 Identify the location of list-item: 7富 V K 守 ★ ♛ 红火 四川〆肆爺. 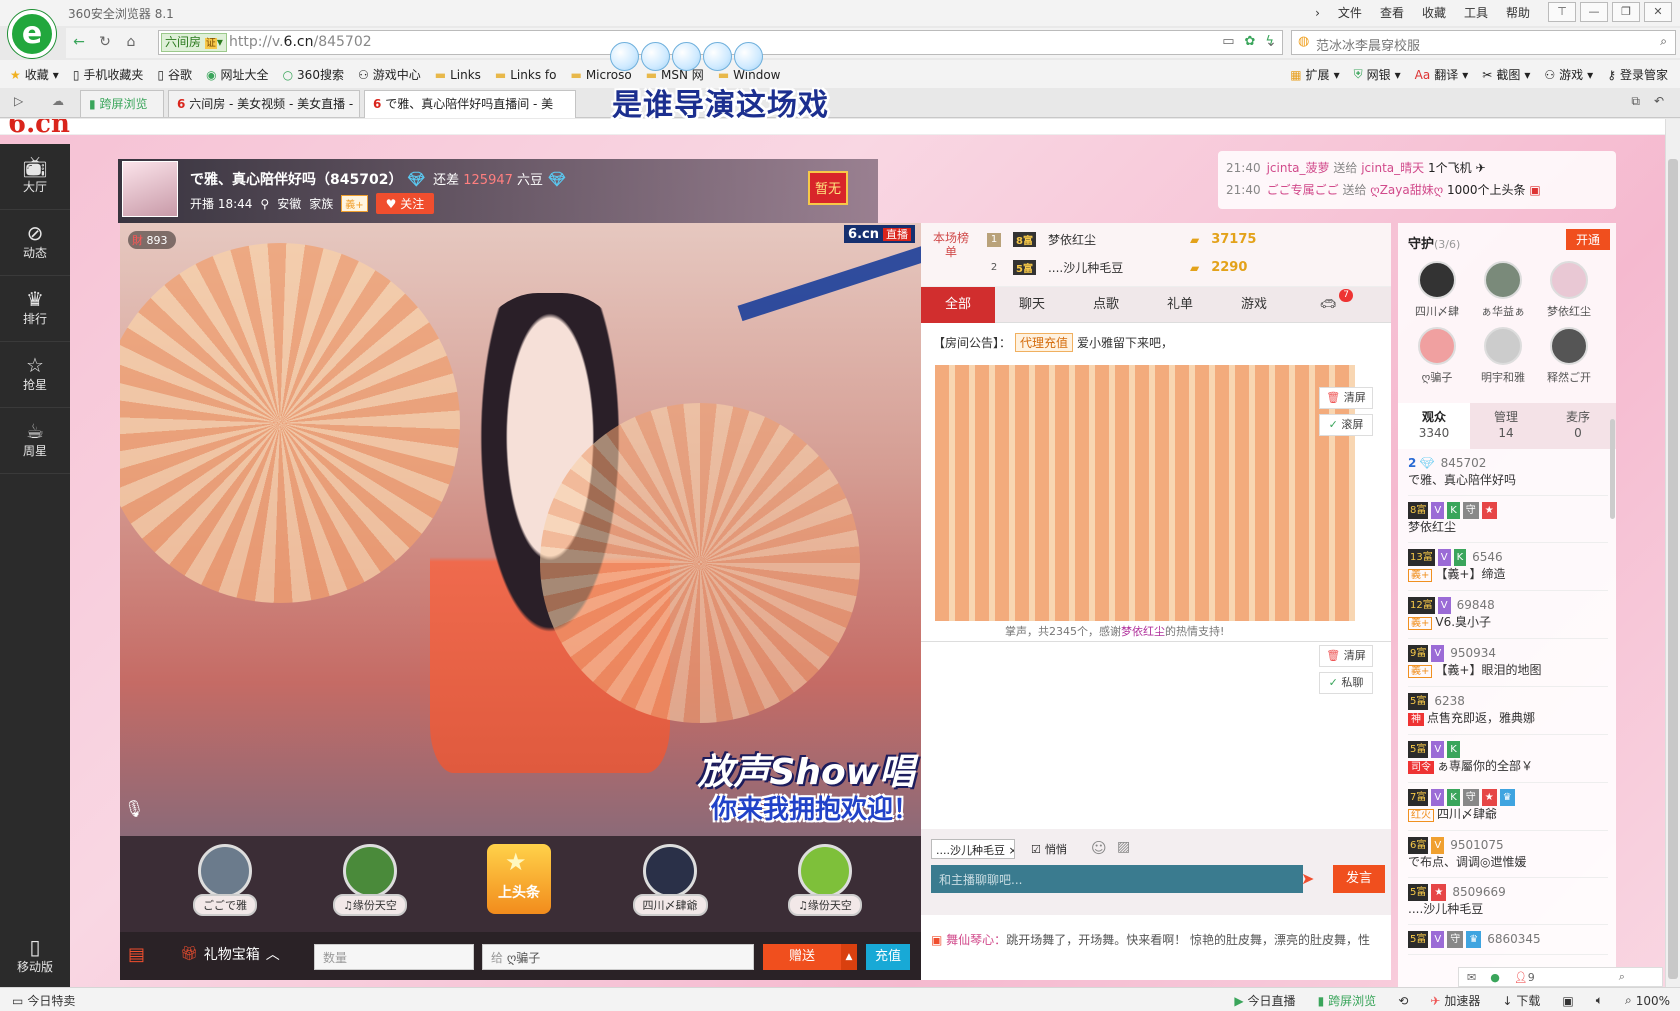
(1508, 807).